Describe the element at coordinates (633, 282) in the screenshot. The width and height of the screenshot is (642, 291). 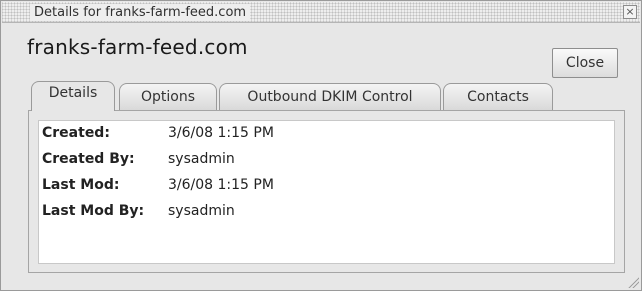
I see `resize-grip-icon` at that location.